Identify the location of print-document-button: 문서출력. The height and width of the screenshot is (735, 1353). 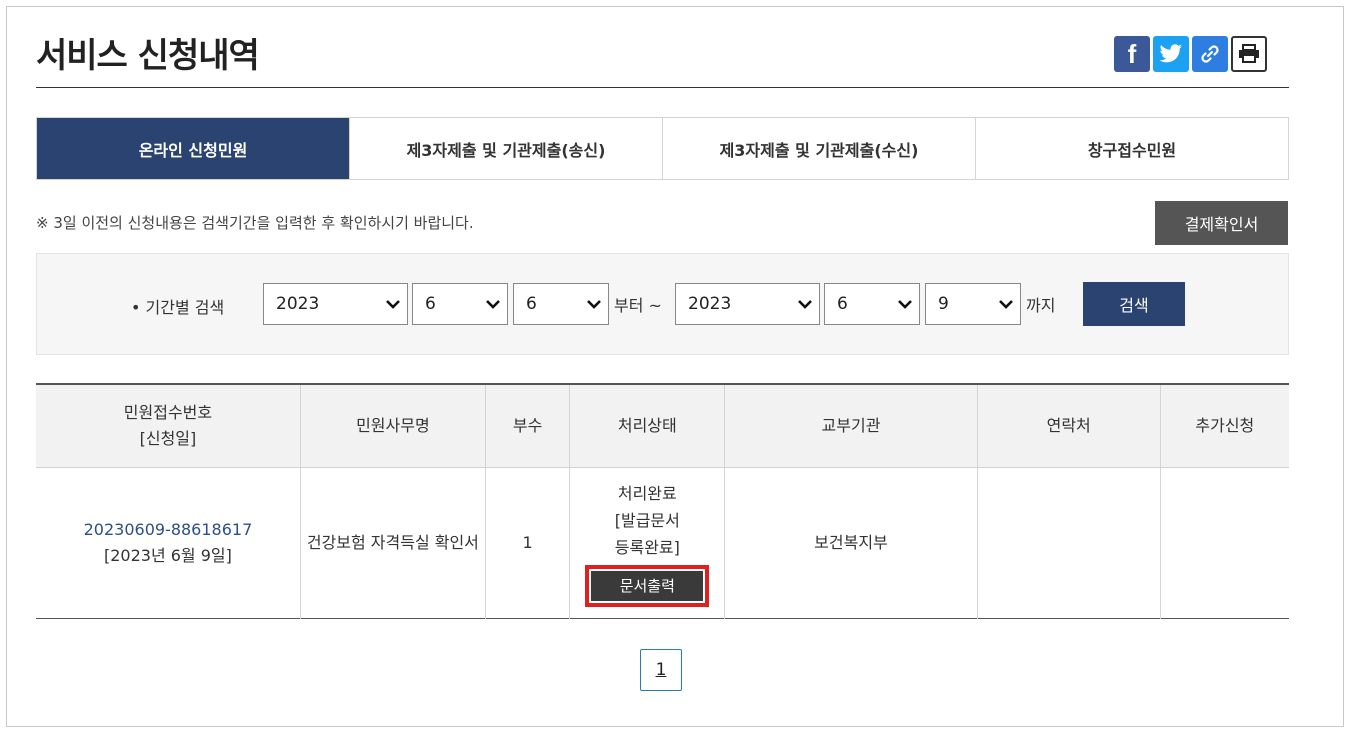
(647, 585).